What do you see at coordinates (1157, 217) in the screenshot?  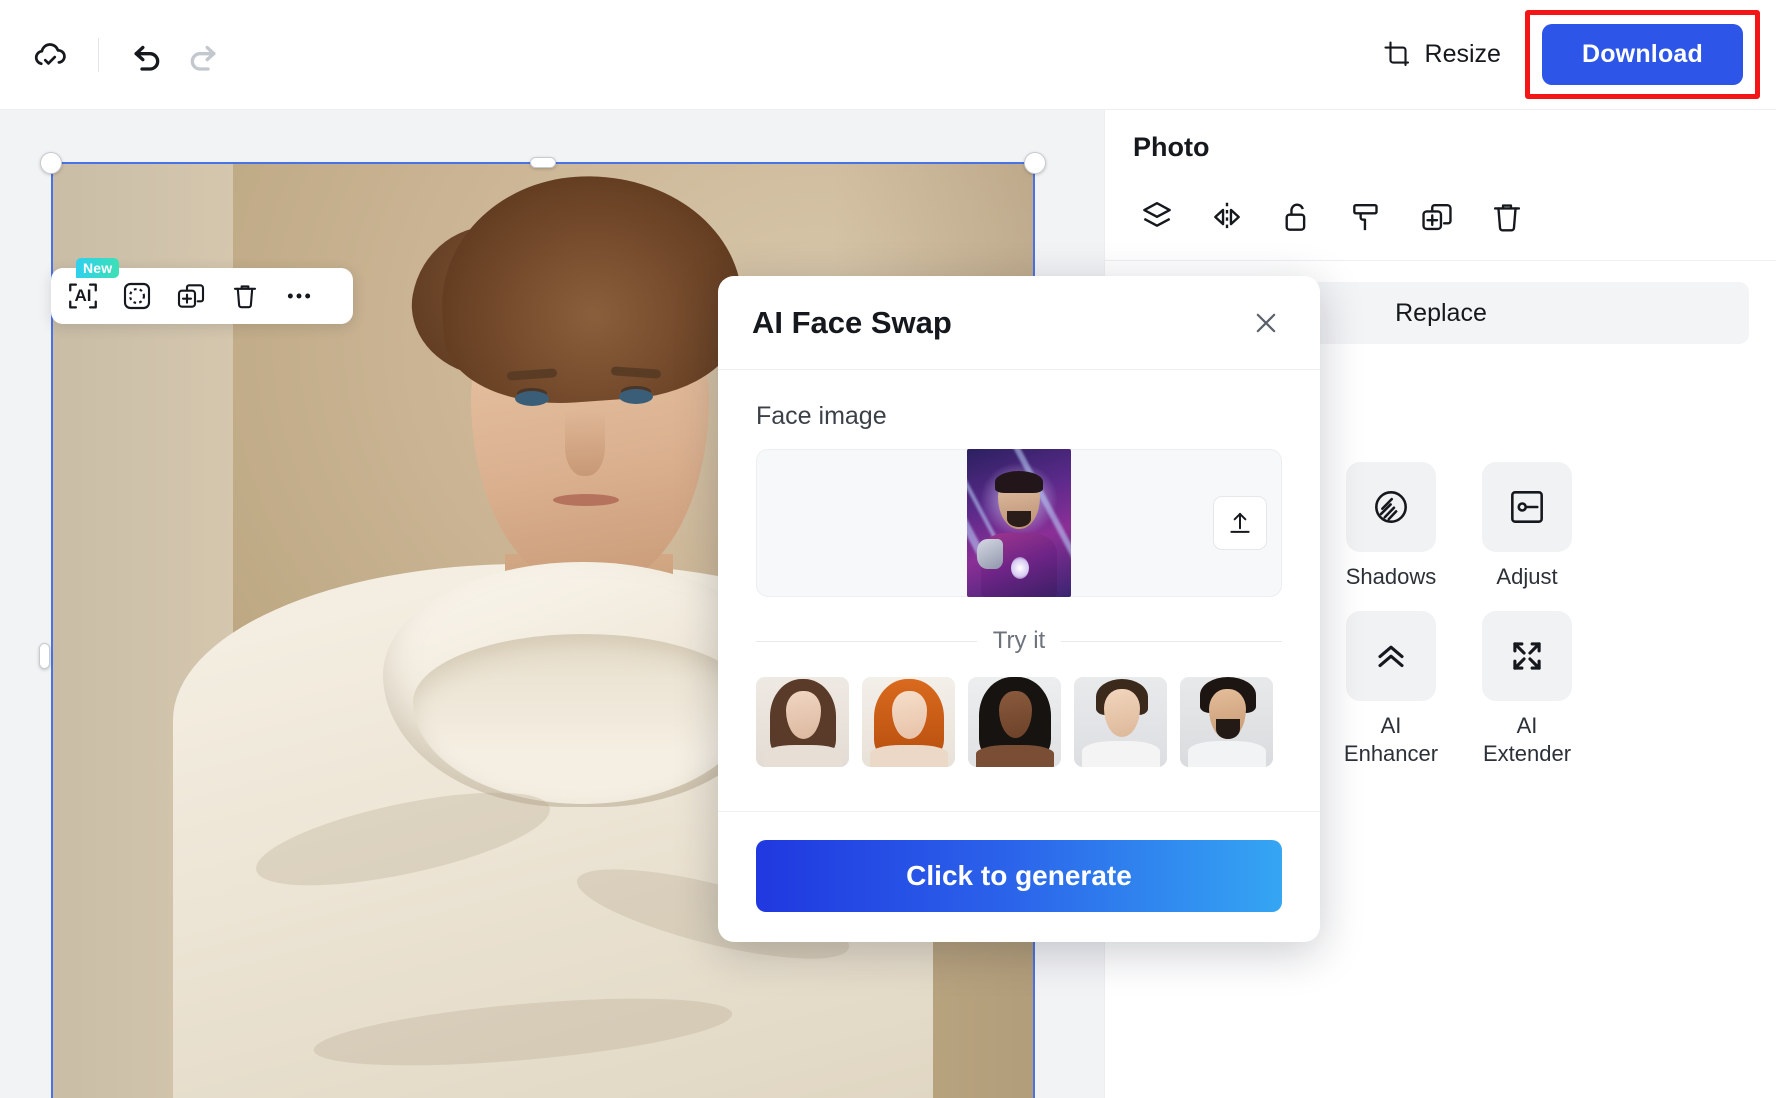 I see `layers-icon` at bounding box center [1157, 217].